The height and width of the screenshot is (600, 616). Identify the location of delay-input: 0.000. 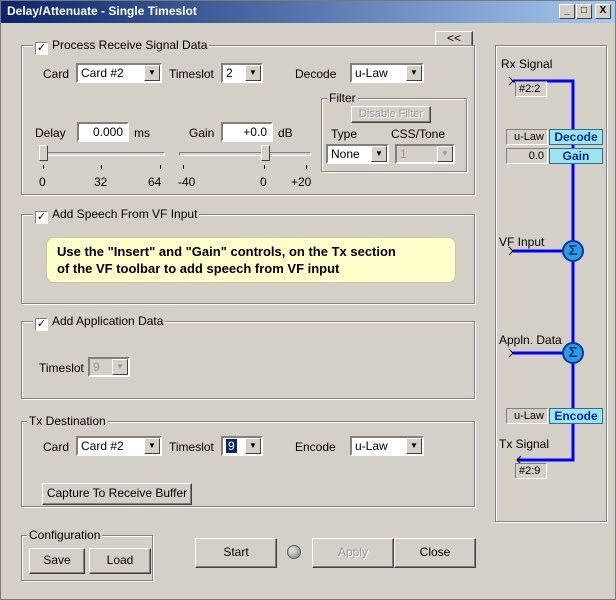
(103, 132).